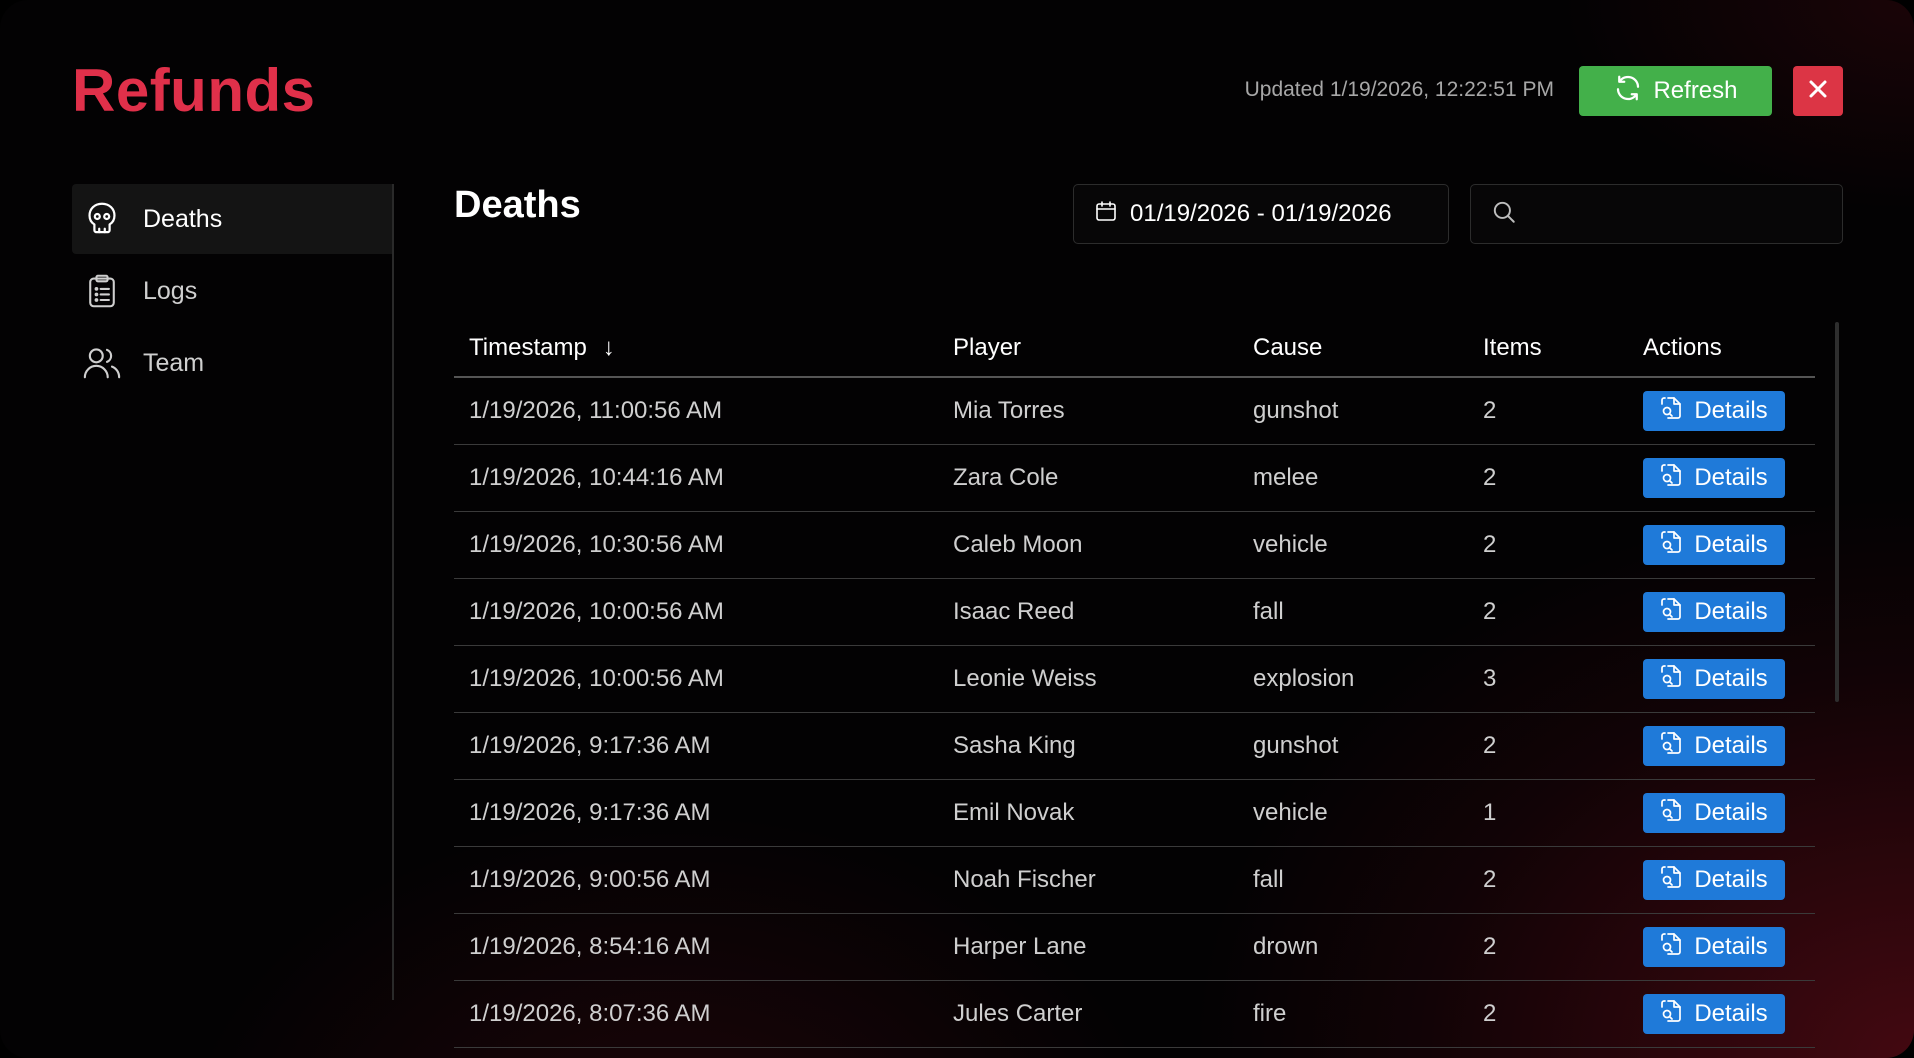 The height and width of the screenshot is (1058, 1914). What do you see at coordinates (1628, 91) in the screenshot?
I see `refresh-icon` at bounding box center [1628, 91].